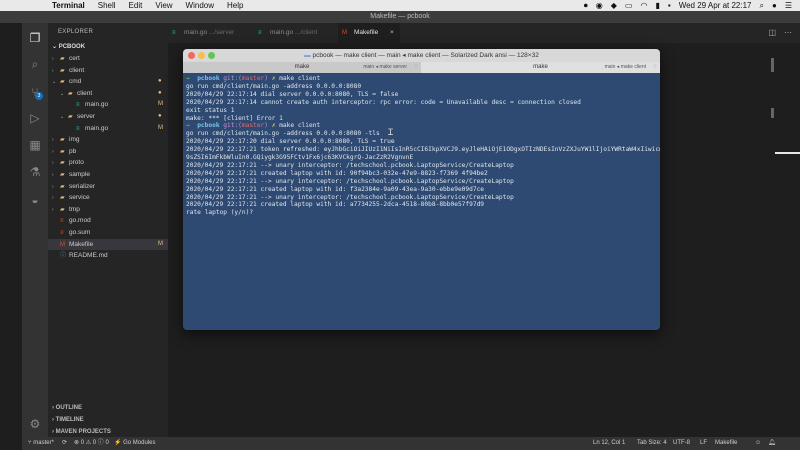 Image resolution: width=800 pixels, height=450 pixels. I want to click on close-window-button, so click(191, 55).